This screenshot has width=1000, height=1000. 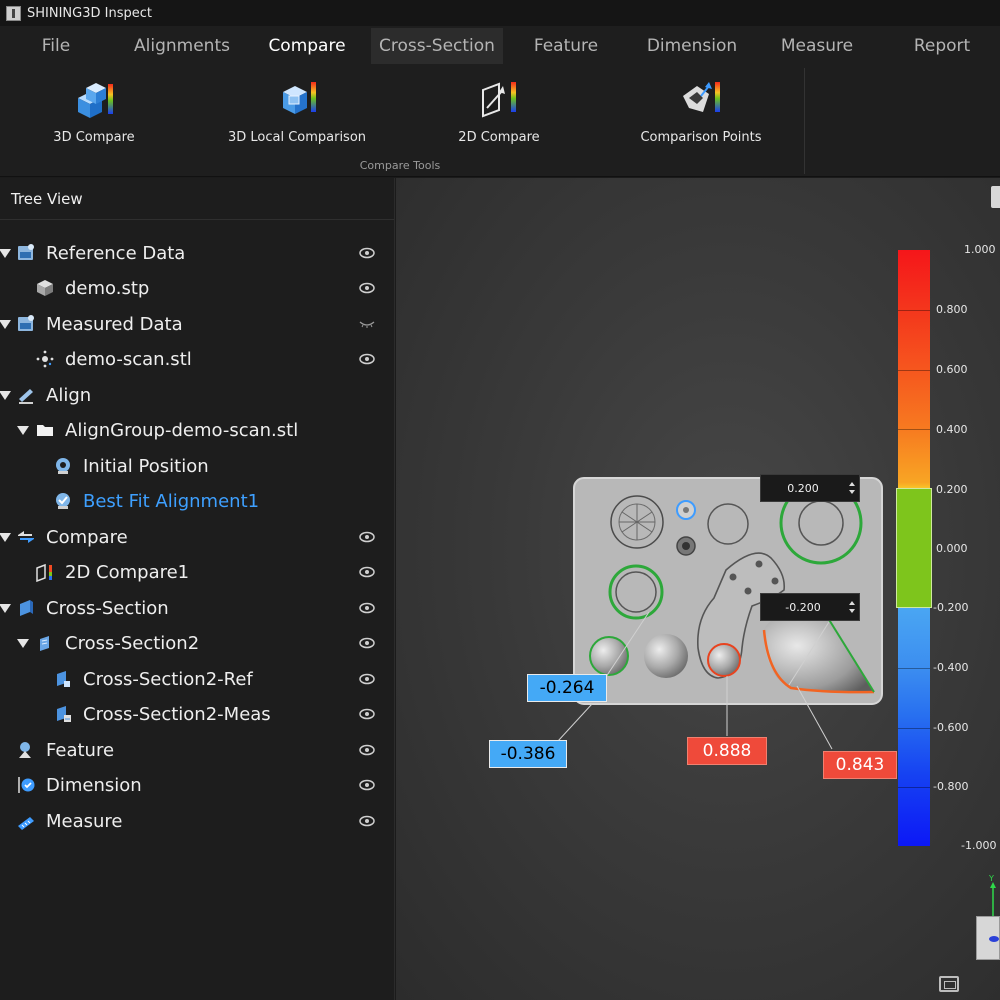 I want to click on tree-node-label: Measure, so click(x=84, y=821).